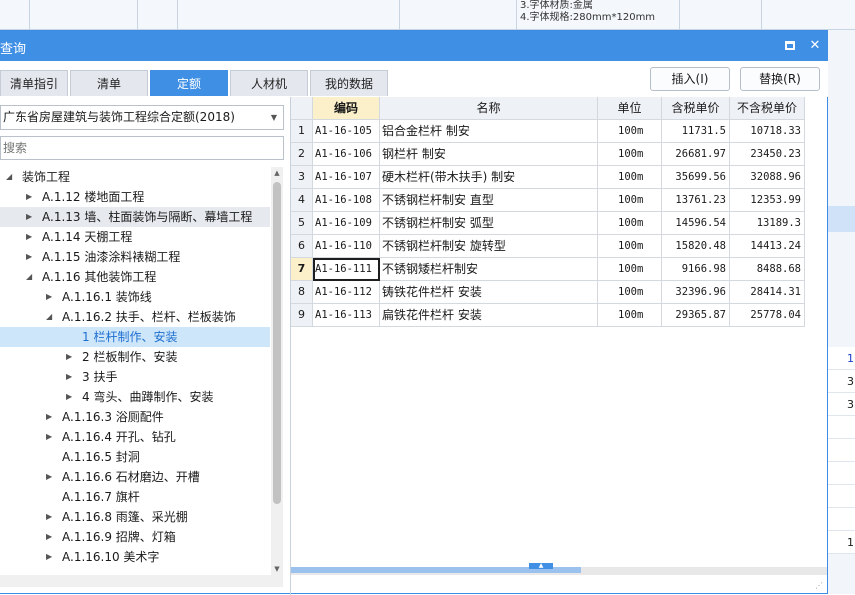 The image size is (855, 595). What do you see at coordinates (135, 437) in the screenshot?
I see `tree-node: ▶ A.1.16.4 开孔、钻孔` at bounding box center [135, 437].